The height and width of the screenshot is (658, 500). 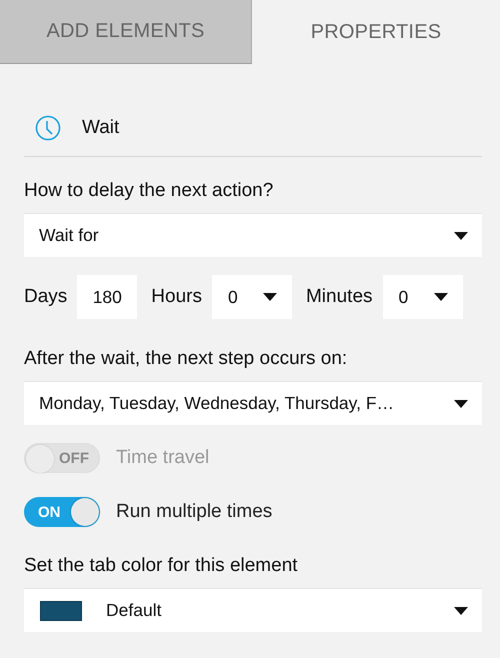 What do you see at coordinates (107, 297) in the screenshot?
I see `number-field: 180` at bounding box center [107, 297].